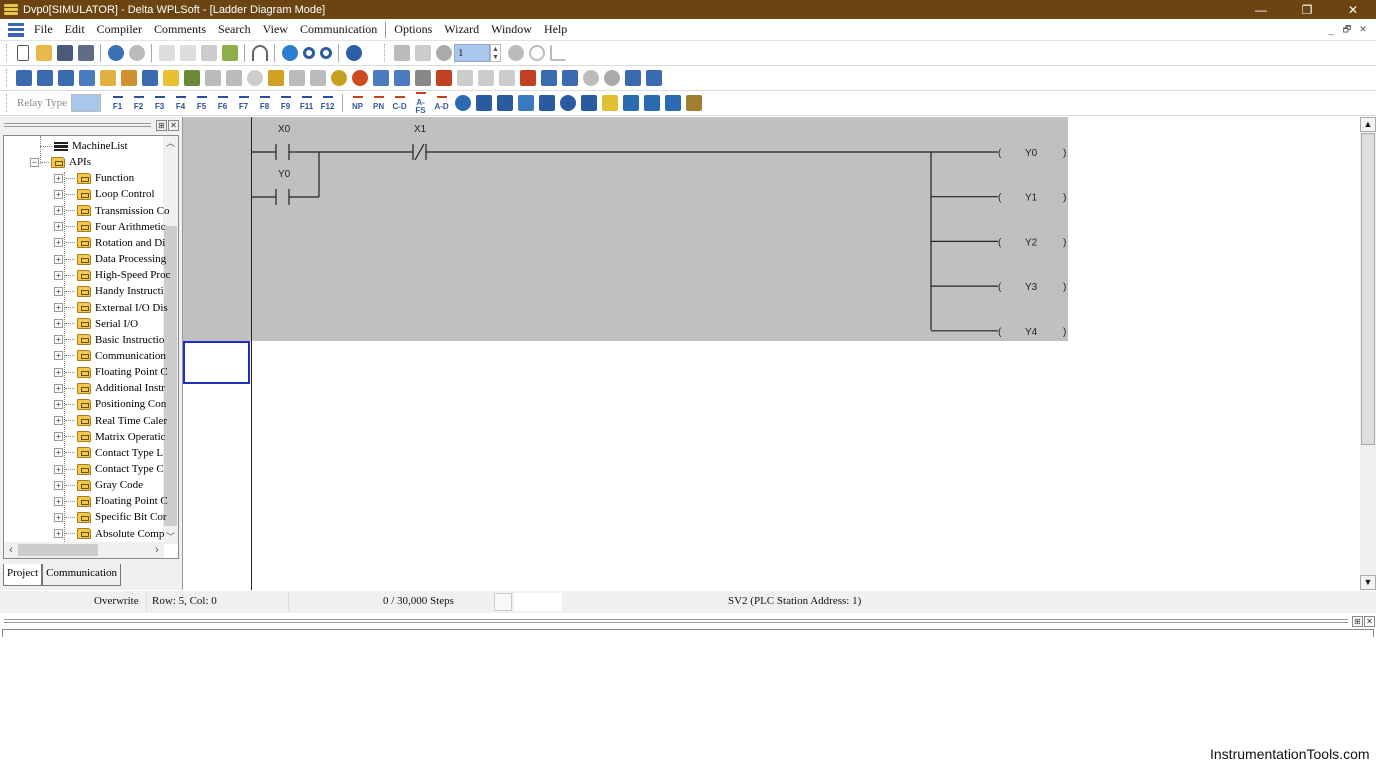  Describe the element at coordinates (653, 78) in the screenshot. I see `cloud-icon` at that location.